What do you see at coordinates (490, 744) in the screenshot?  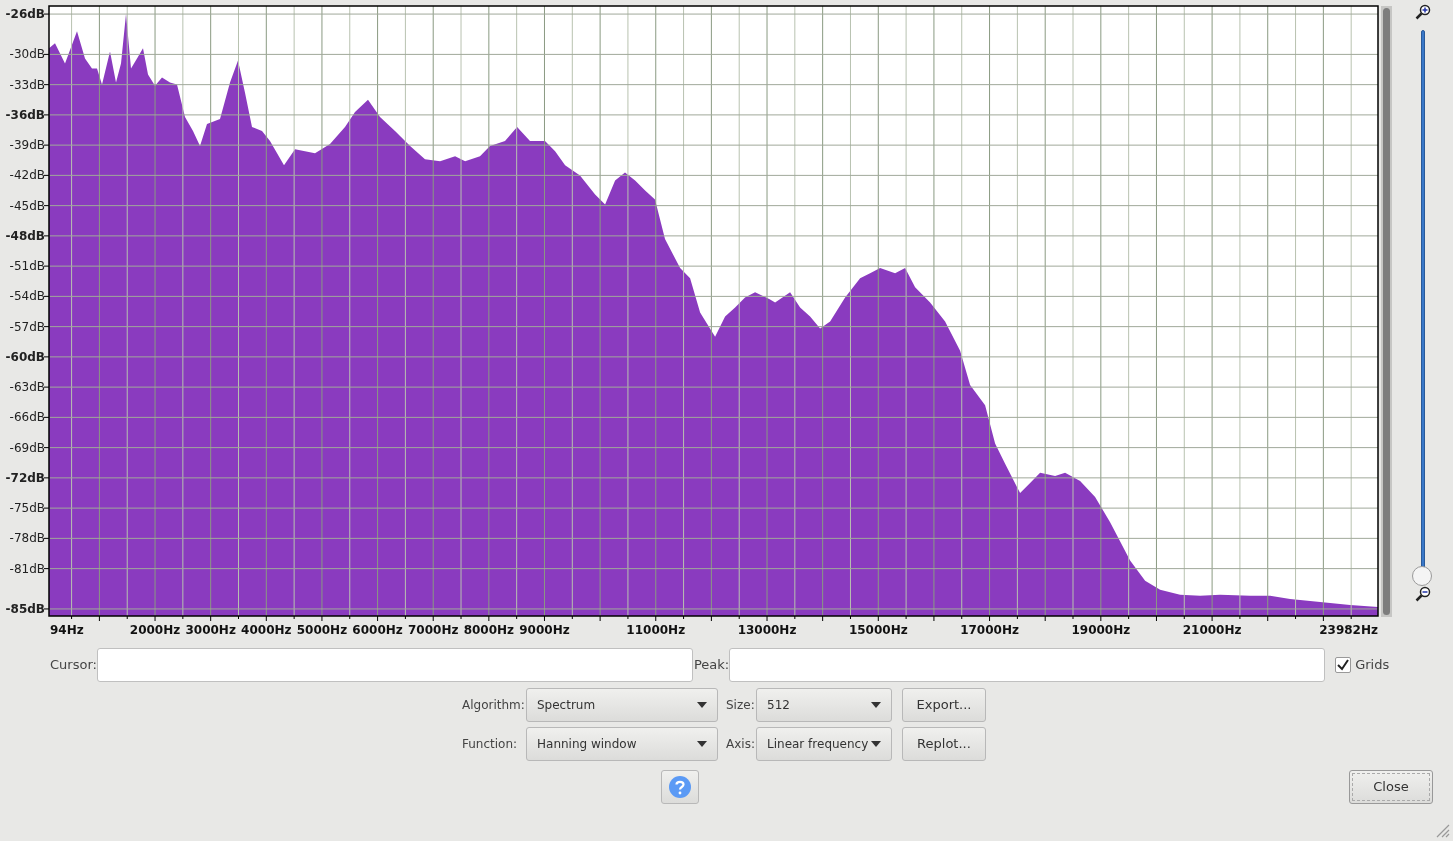 I see `function-label: Function:` at bounding box center [490, 744].